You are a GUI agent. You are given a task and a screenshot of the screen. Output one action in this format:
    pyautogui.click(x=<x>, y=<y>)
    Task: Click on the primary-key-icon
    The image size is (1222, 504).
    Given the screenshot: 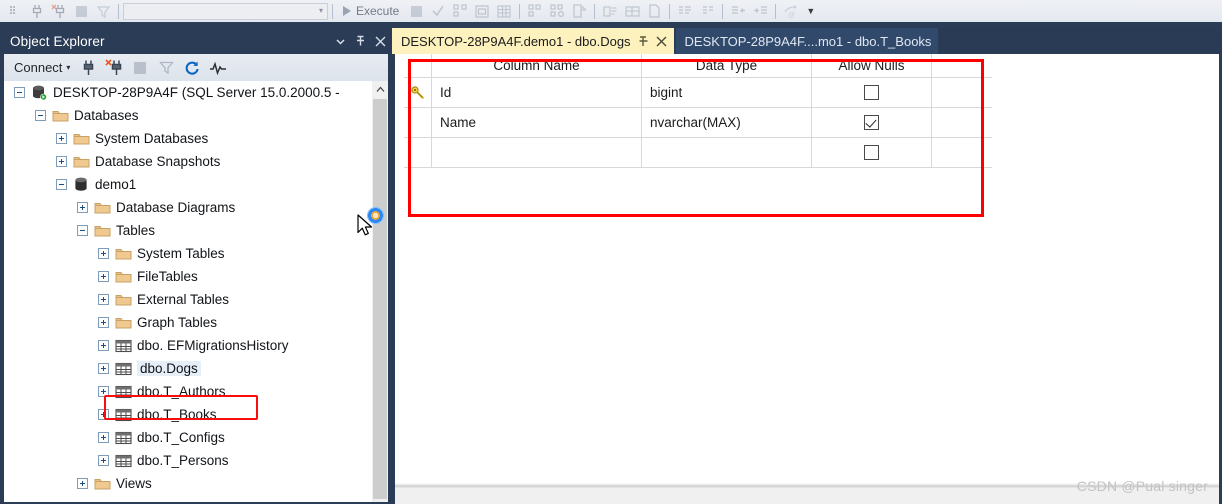 What is the action you would take?
    pyautogui.click(x=418, y=93)
    